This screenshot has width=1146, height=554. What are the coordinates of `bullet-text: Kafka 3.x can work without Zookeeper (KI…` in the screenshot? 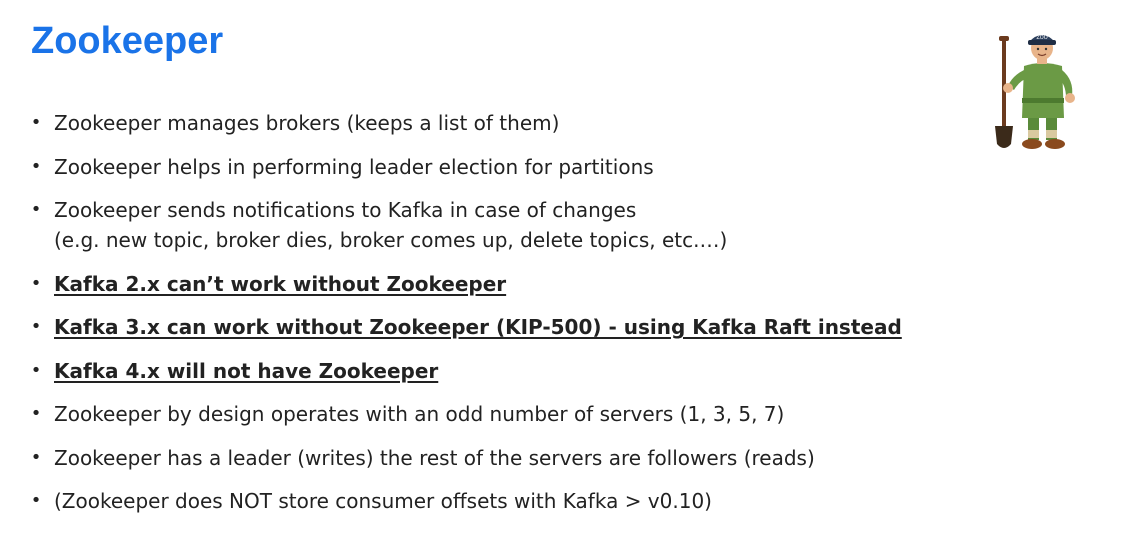 It's located at (478, 327).